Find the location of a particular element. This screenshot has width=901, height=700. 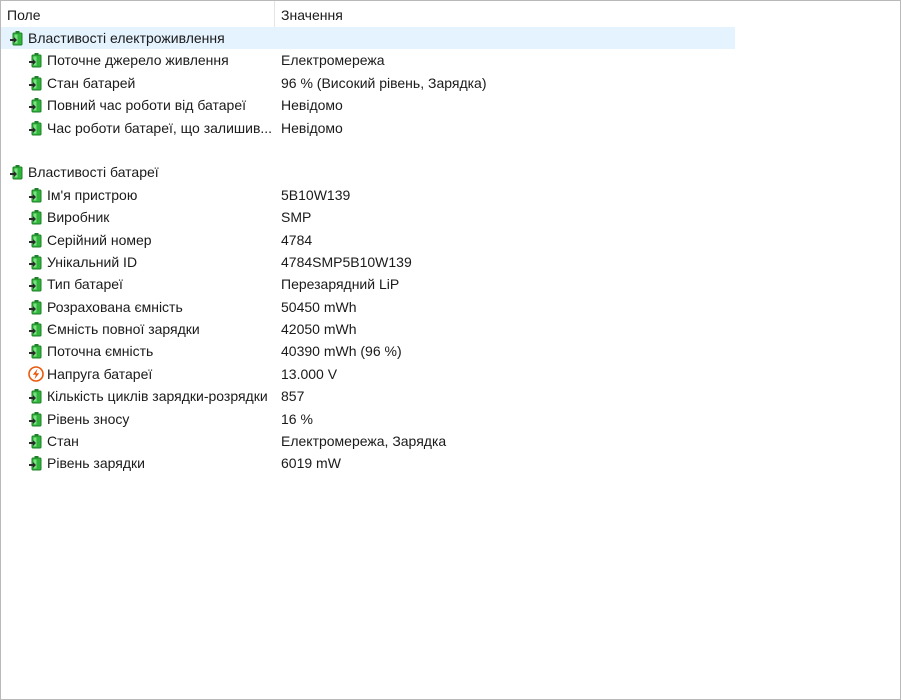

list-item: Тип батареї Перезарядний LiP is located at coordinates (368, 284).